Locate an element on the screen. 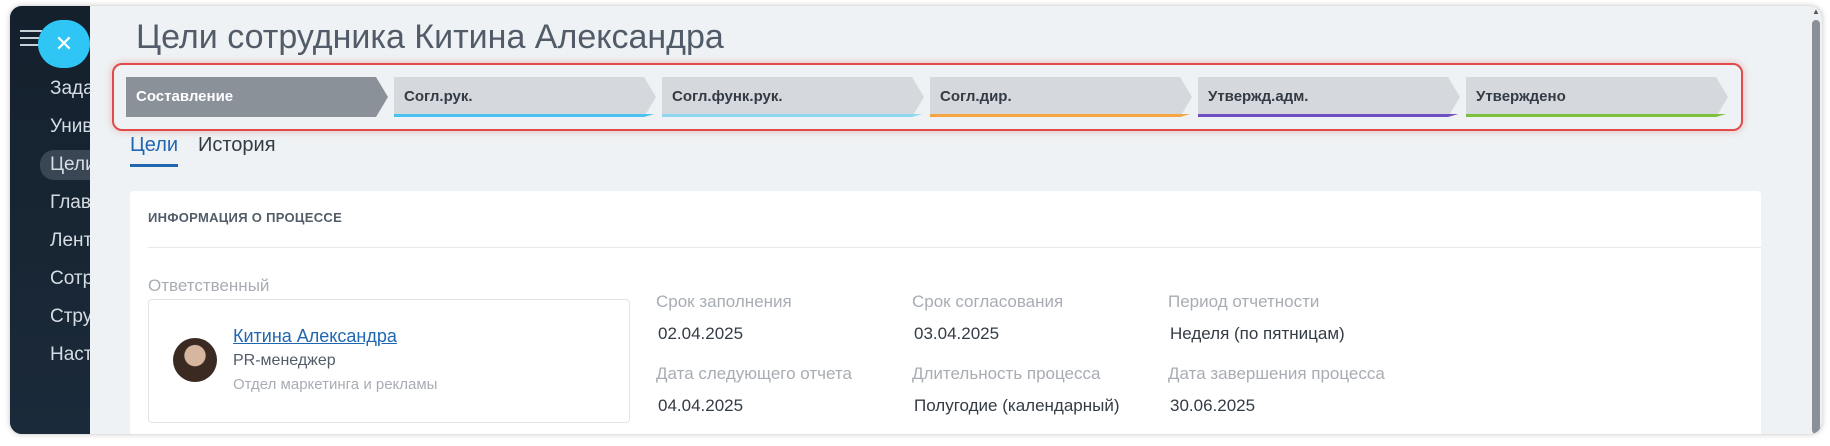 The height and width of the screenshot is (446, 1830). avatar is located at coordinates (195, 360).